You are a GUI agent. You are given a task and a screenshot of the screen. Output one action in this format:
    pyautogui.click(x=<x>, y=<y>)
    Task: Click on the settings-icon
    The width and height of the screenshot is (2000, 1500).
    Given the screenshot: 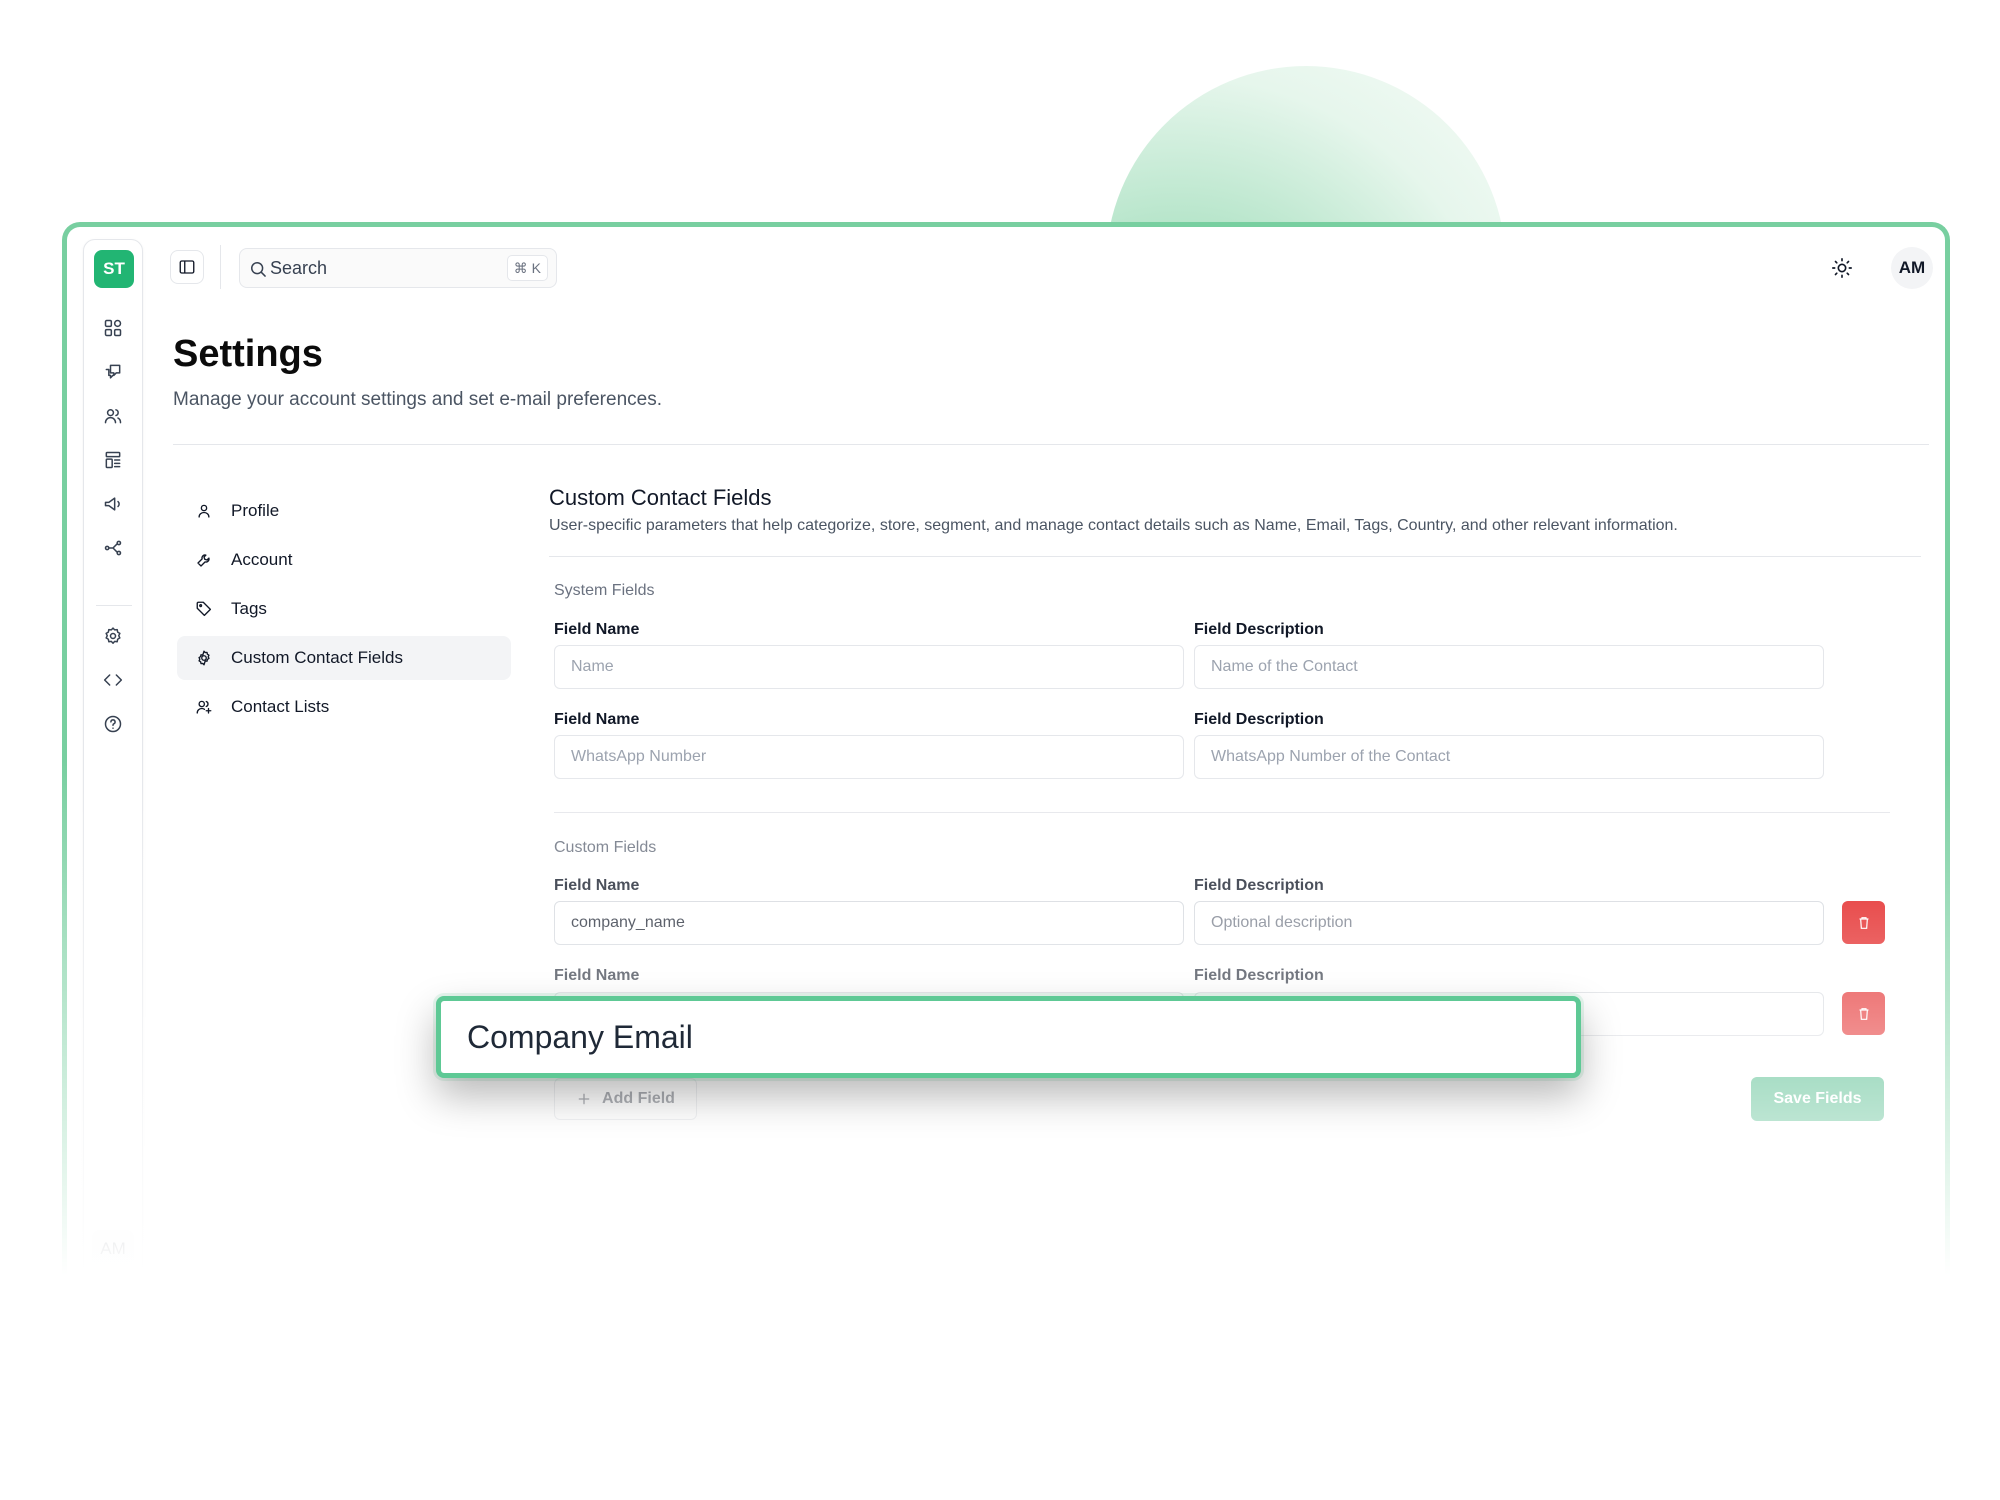 What is the action you would take?
    pyautogui.click(x=113, y=636)
    